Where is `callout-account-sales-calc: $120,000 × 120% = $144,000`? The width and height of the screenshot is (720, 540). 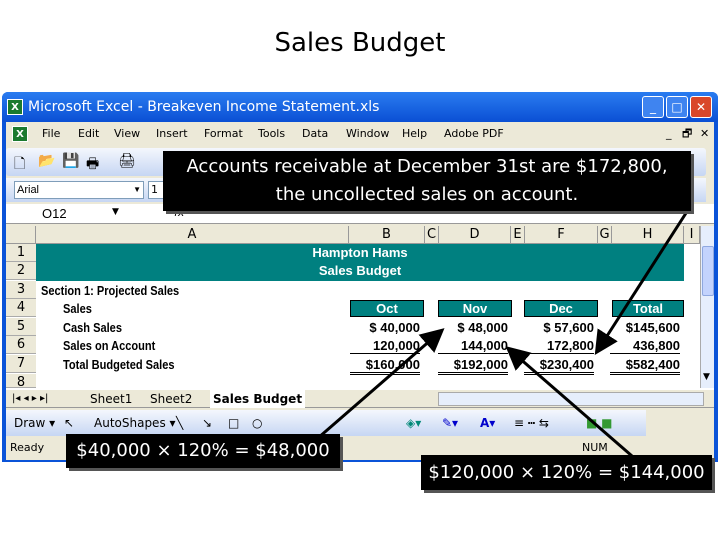
callout-account-sales-calc: $120,000 × 120% = $144,000 is located at coordinates (566, 472).